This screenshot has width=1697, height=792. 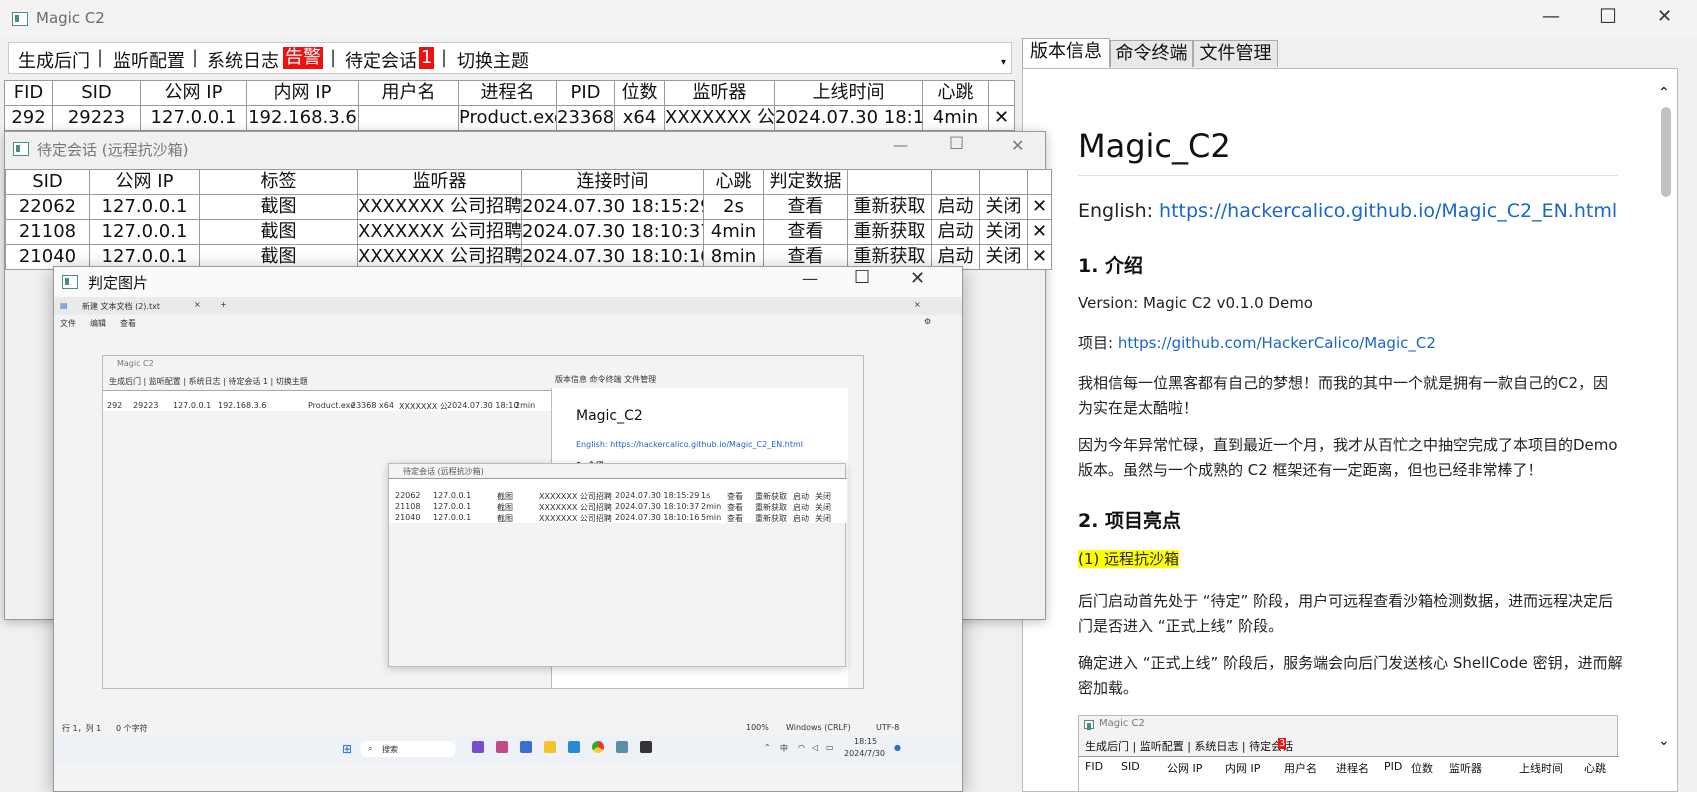 What do you see at coordinates (21, 149) in the screenshot?
I see `app-icon` at bounding box center [21, 149].